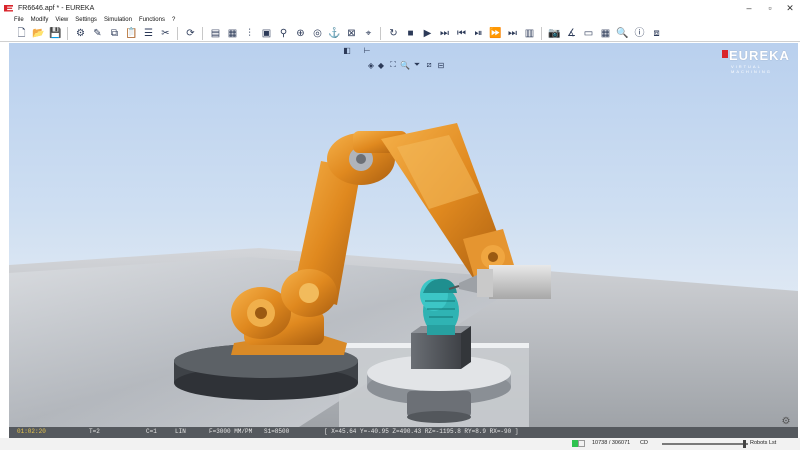 Image resolution: width=800 pixels, height=450 pixels. What do you see at coordinates (249, 33) in the screenshot?
I see `chart-icon: ⫶` at bounding box center [249, 33].